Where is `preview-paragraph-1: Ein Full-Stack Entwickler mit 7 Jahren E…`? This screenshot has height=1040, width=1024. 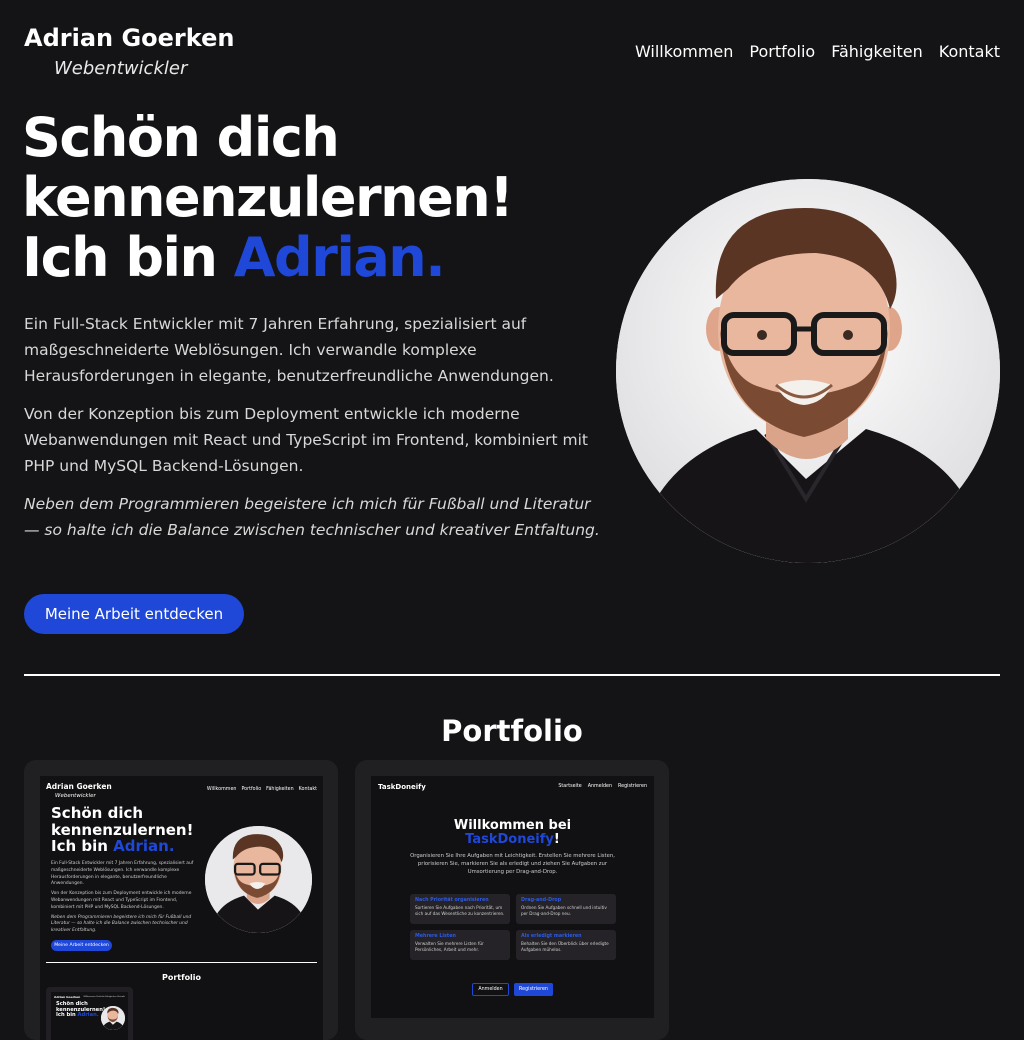
preview-paragraph-1: Ein Full-Stack Entwickler mit 7 Jahren E… is located at coordinates (122, 874).